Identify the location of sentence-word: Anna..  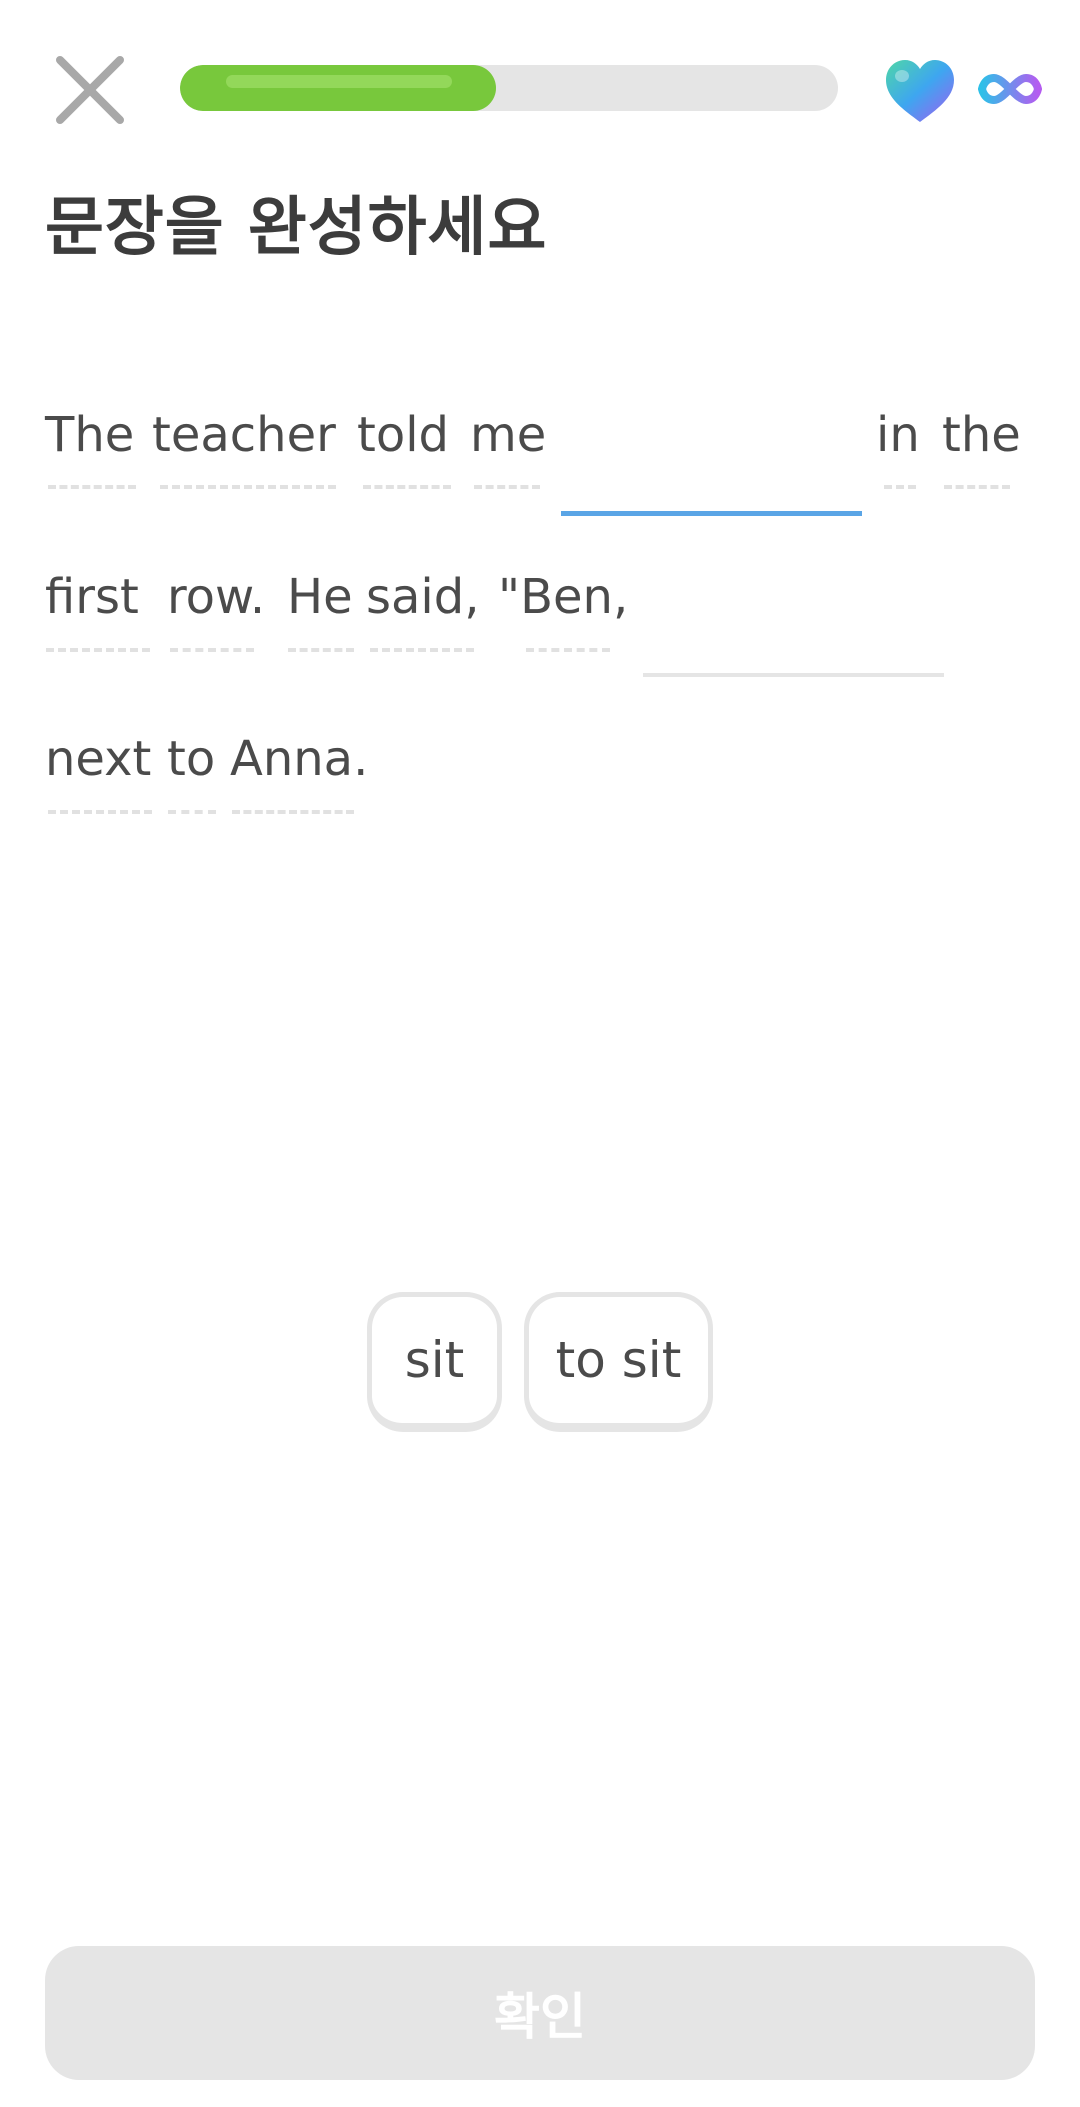
(299, 759).